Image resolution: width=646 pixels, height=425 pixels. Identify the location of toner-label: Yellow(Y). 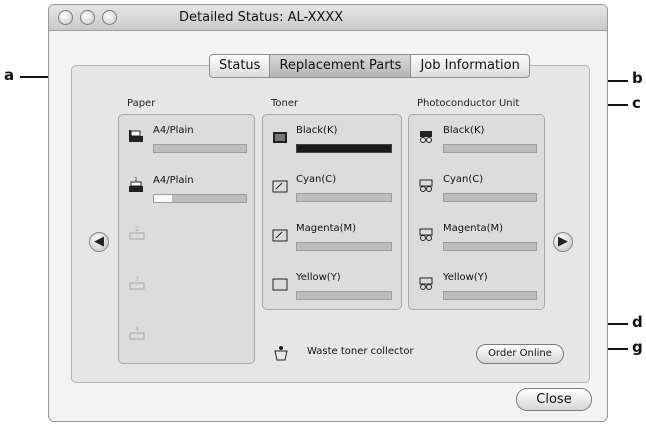
(318, 277).